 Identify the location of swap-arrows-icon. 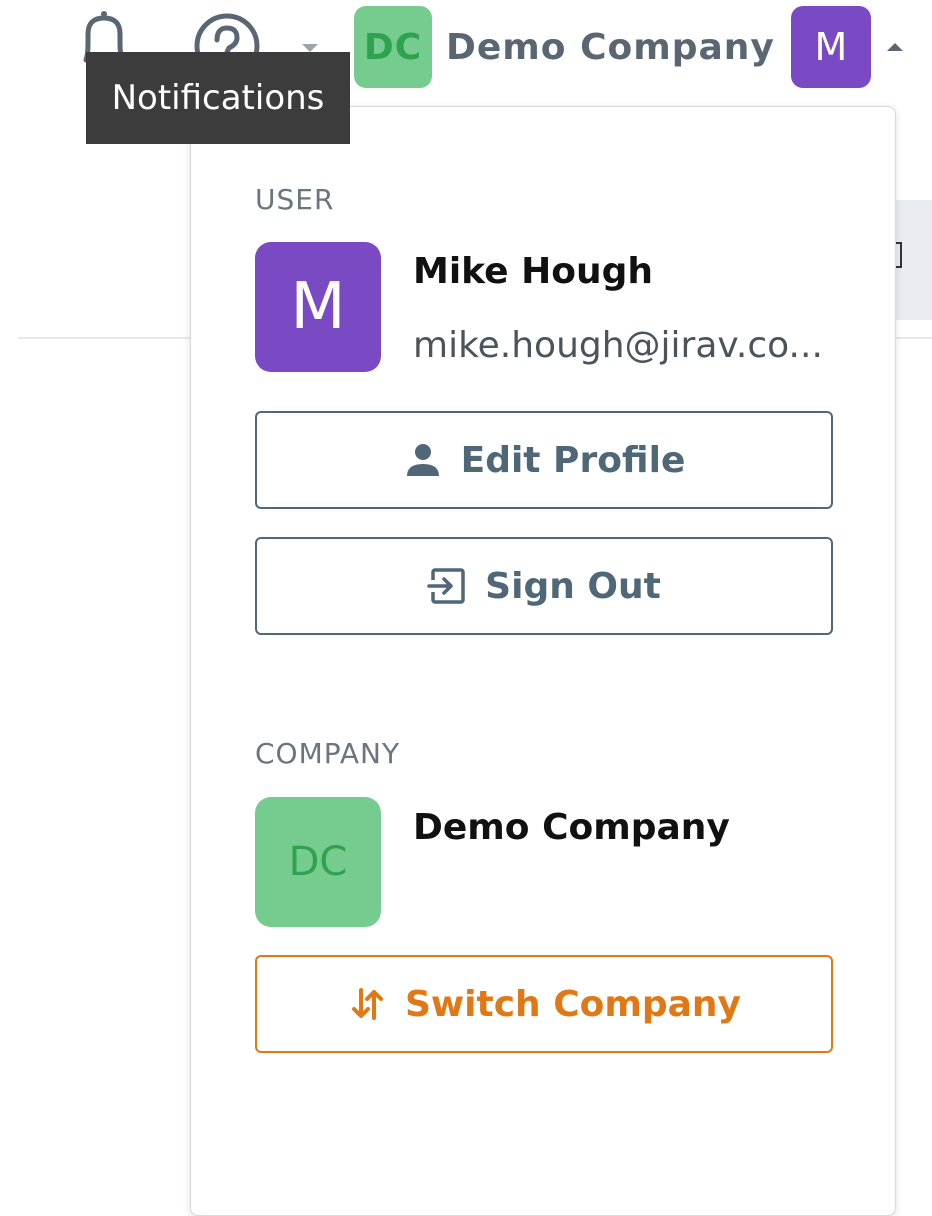
(367, 1004).